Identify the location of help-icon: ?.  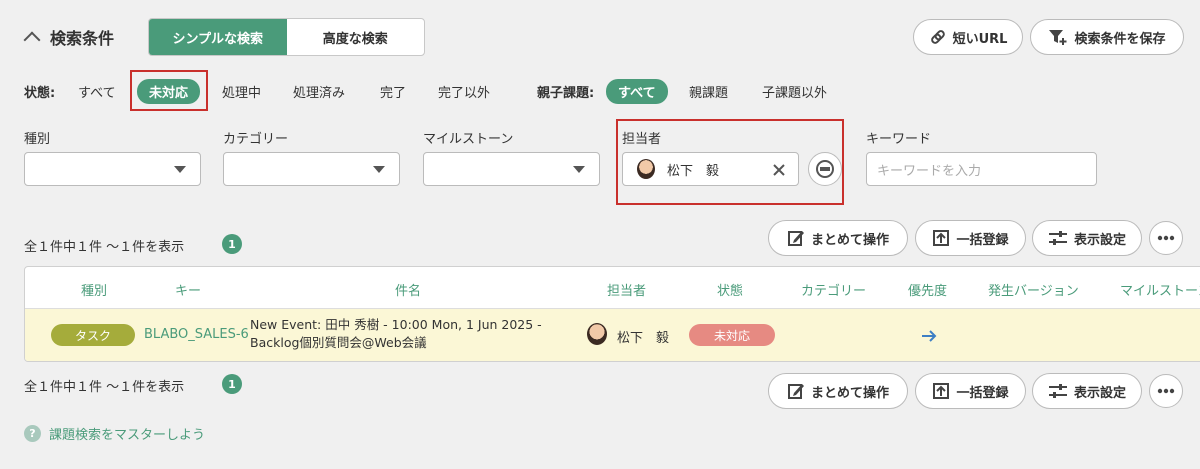
(32, 433).